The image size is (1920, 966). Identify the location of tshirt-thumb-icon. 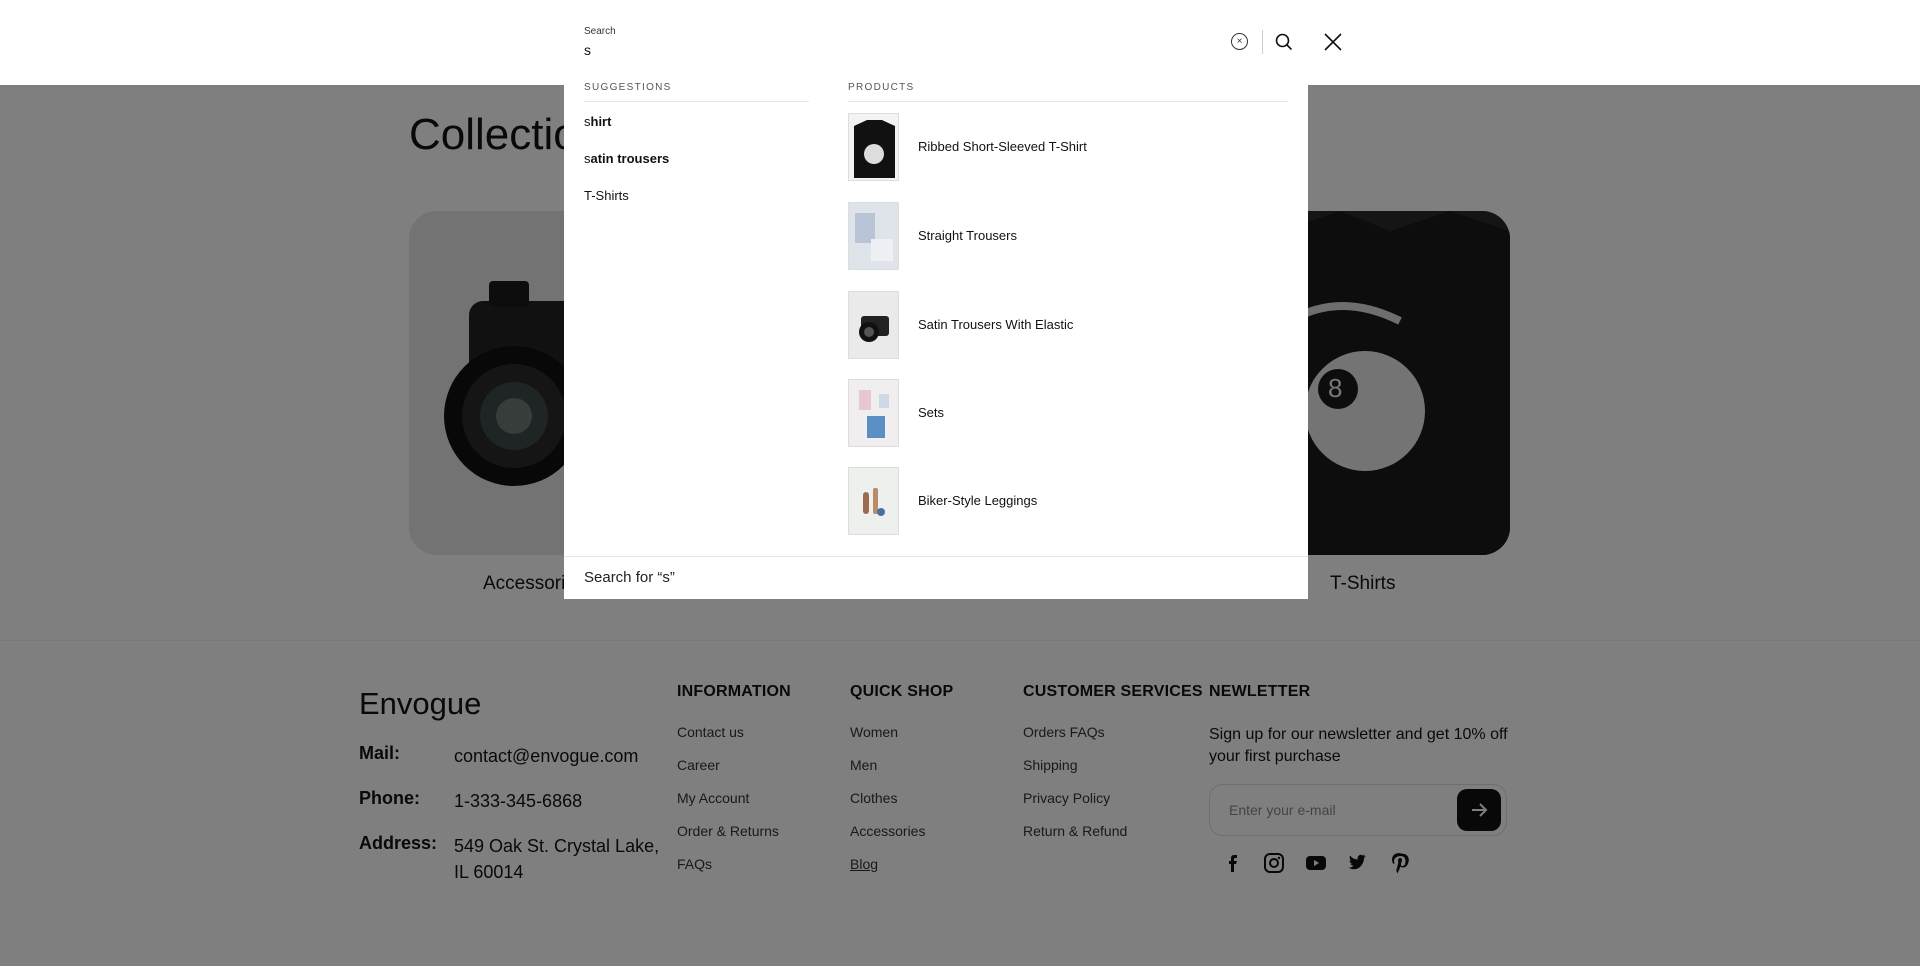
(873, 147).